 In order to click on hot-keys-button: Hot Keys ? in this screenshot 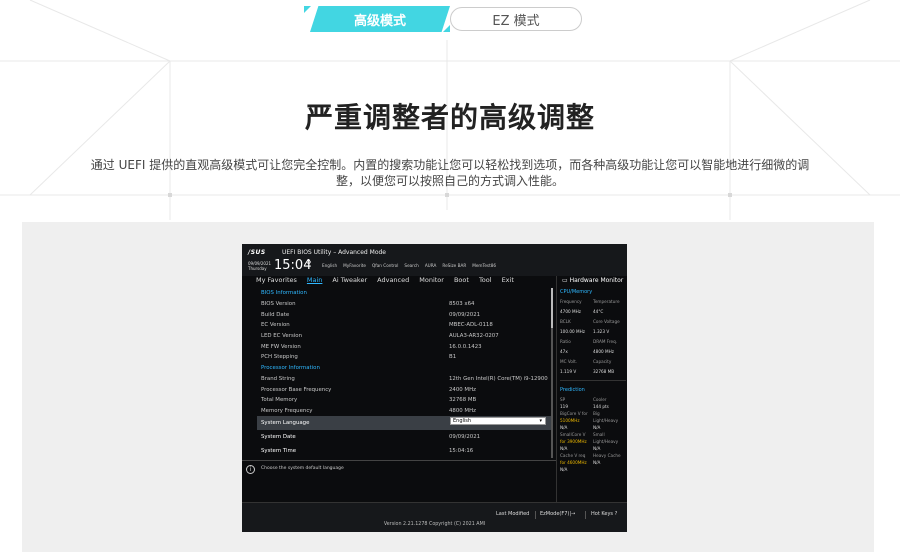, I will do `click(604, 514)`.